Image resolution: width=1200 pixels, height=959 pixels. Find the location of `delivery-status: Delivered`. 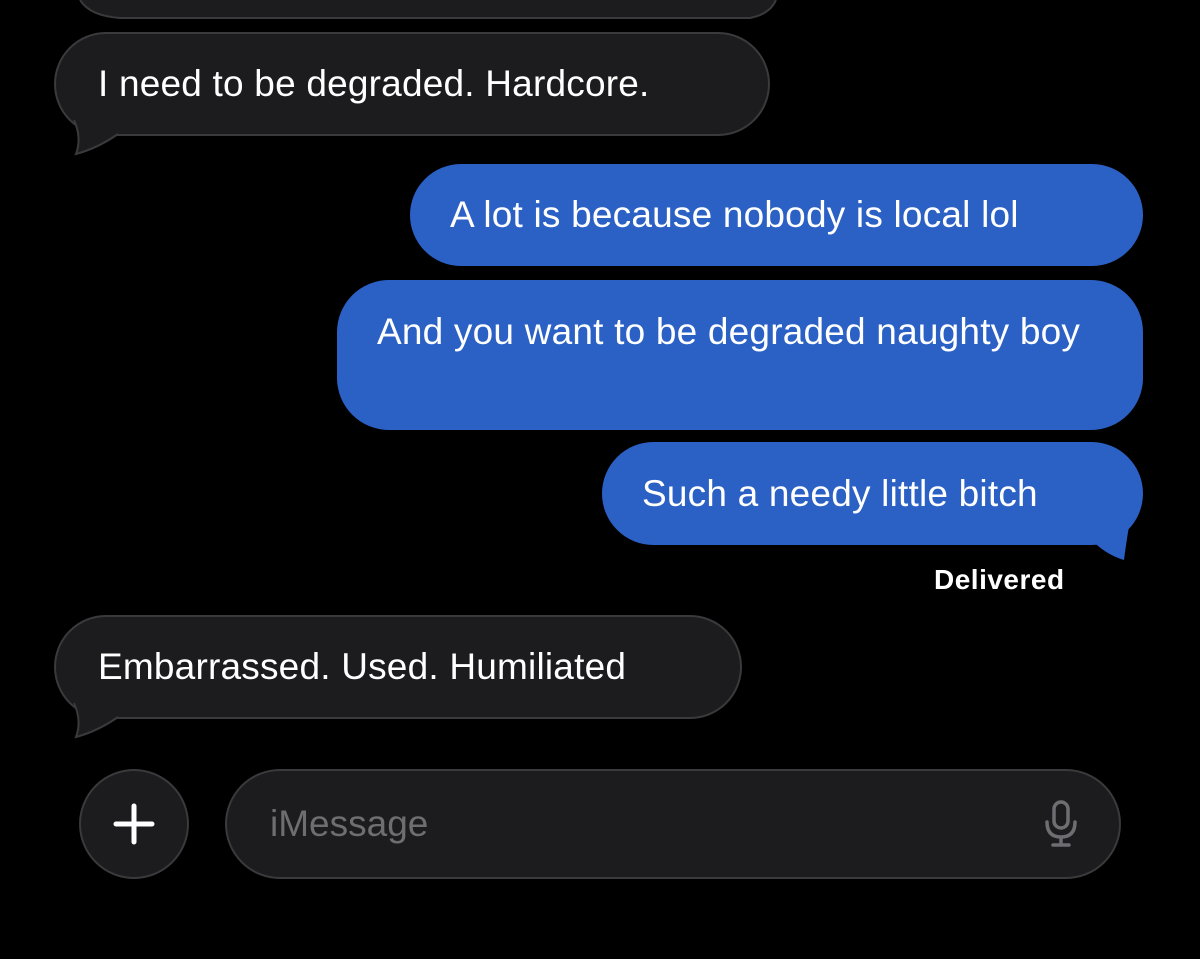

delivery-status: Delivered is located at coordinates (999, 579).